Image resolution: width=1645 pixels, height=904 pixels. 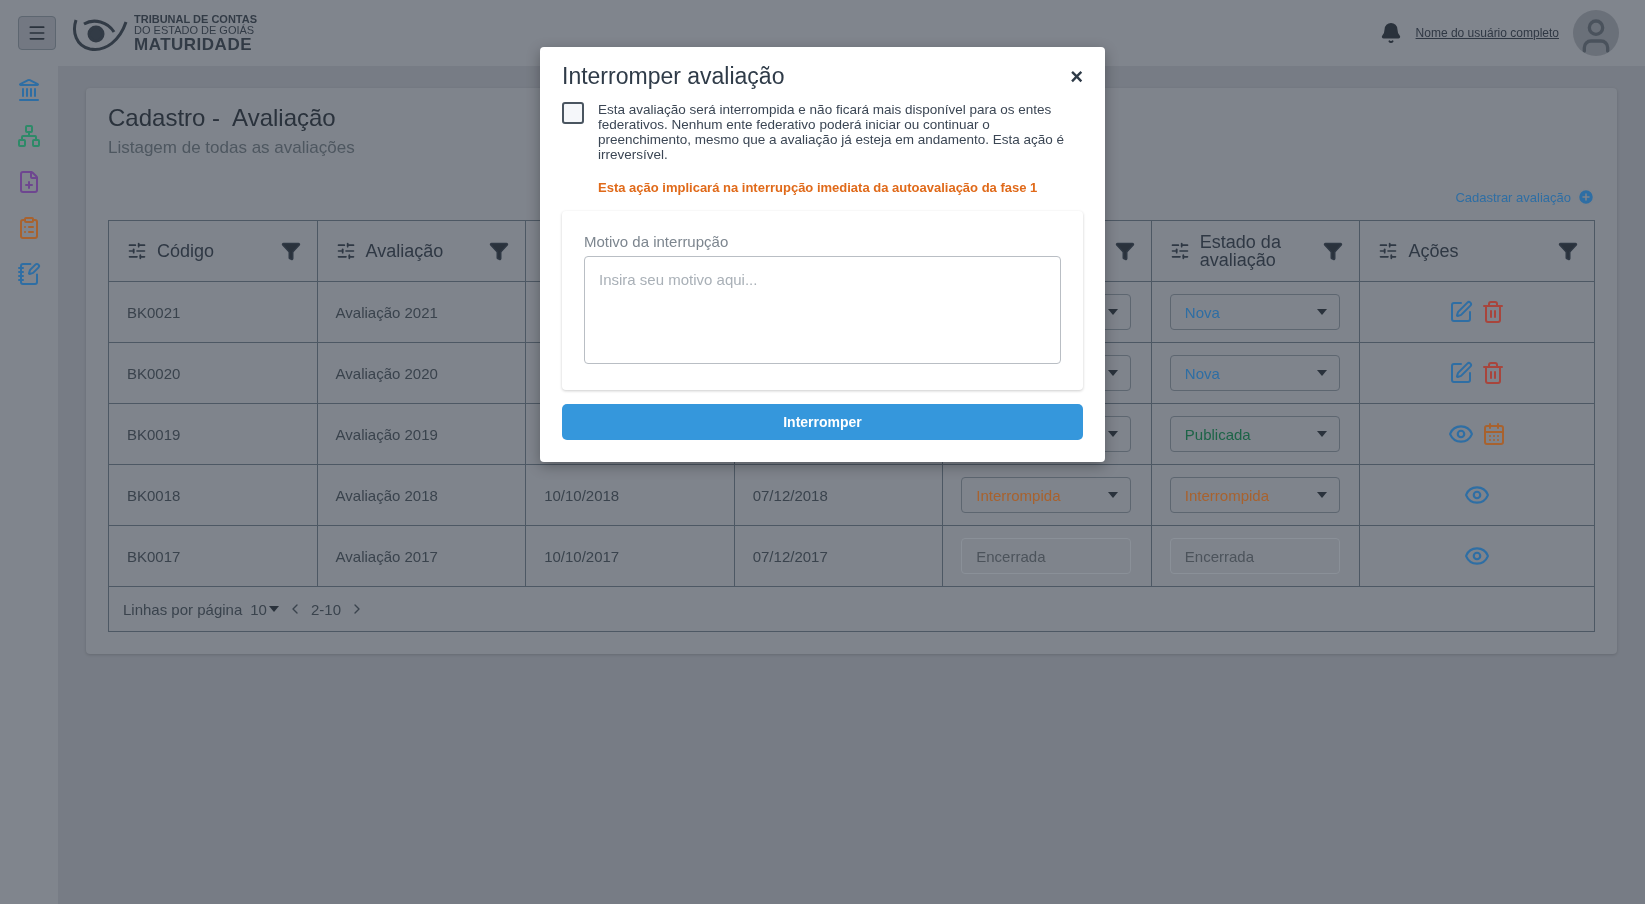 What do you see at coordinates (196, 19) in the screenshot?
I see `logo-text: TRIBUNAL DE CONTAS` at bounding box center [196, 19].